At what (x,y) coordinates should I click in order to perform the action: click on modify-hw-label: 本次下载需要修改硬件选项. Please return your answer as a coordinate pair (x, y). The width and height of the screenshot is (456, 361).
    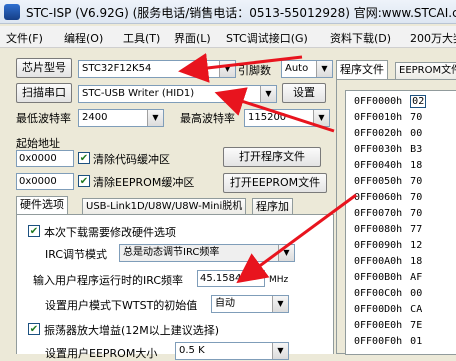
    Looking at the image, I should click on (110, 232).